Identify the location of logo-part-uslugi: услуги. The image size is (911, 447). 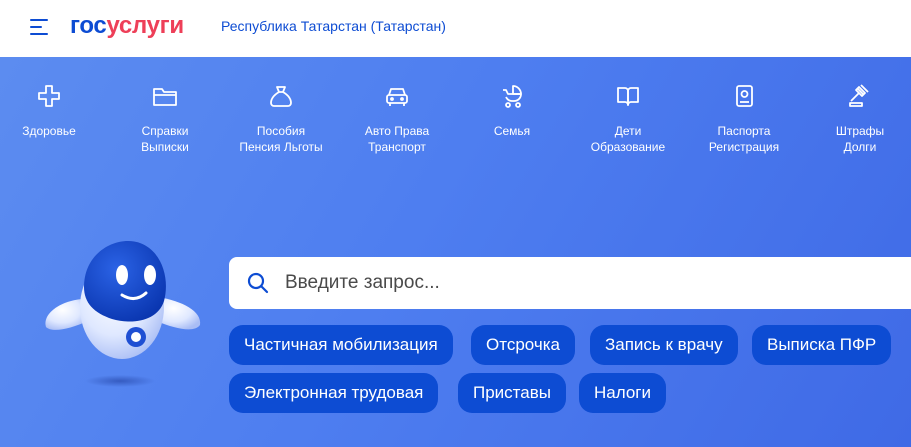
(145, 25).